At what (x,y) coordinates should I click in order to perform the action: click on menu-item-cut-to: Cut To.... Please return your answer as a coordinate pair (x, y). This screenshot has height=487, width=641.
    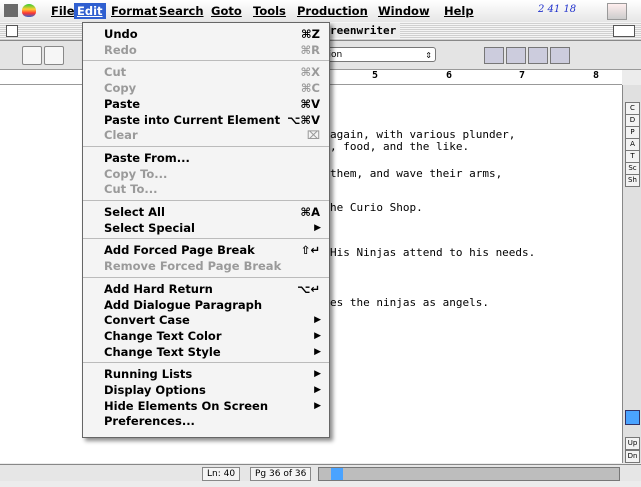
    Looking at the image, I should click on (206, 189).